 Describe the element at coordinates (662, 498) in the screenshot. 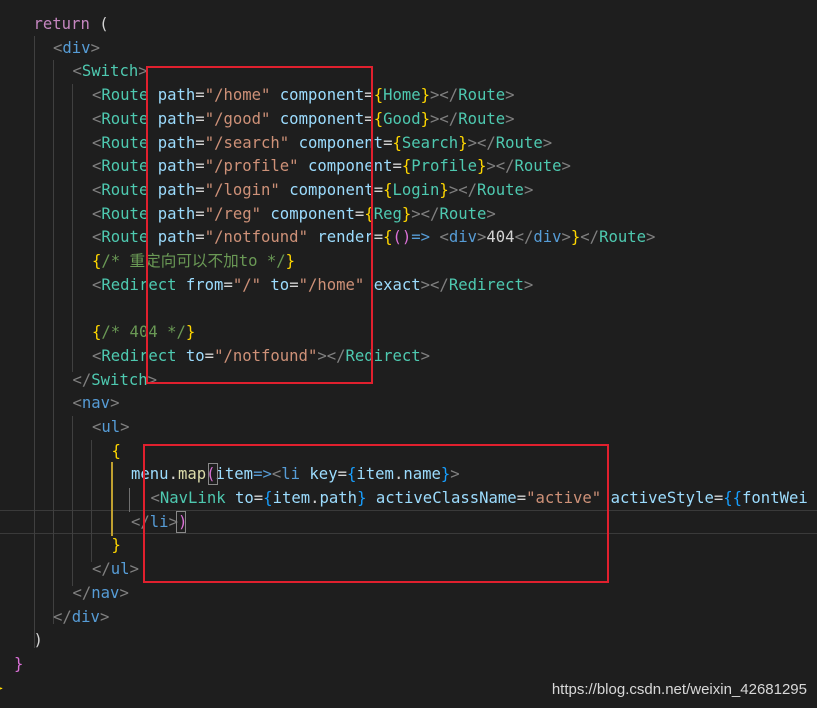

I see `code-token: activeStyle` at that location.